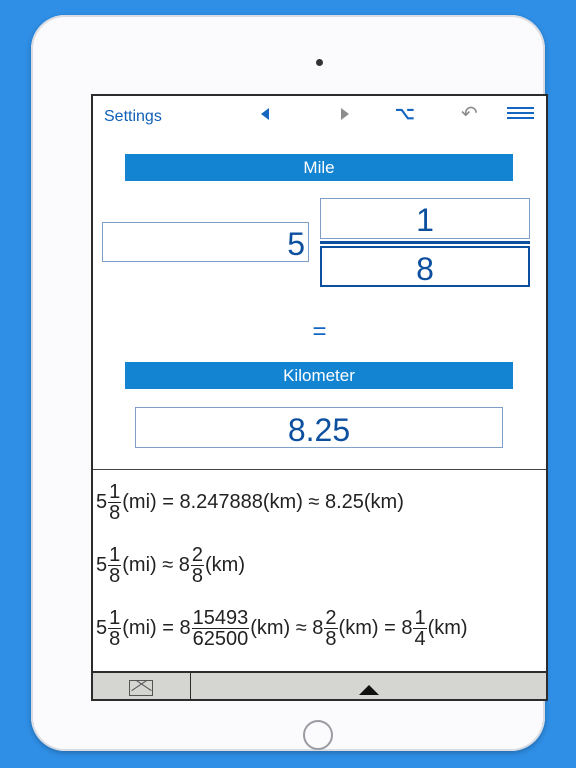 This screenshot has height=768, width=576. I want to click on mail-icon, so click(141, 688).